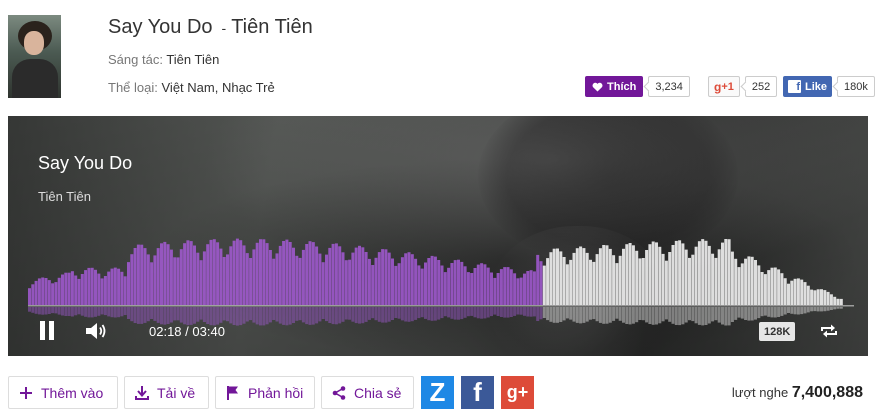  Describe the element at coordinates (276, 392) in the screenshot. I see `feedback-label: Phản hồi` at that location.